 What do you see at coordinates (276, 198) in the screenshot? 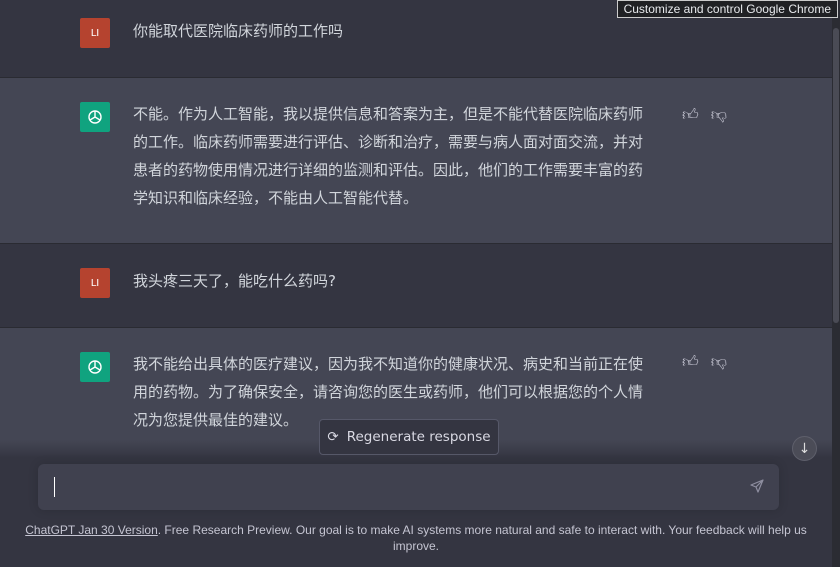
I see `text-line: 学知识和临床经验，不能由人工智能代替。` at bounding box center [276, 198].